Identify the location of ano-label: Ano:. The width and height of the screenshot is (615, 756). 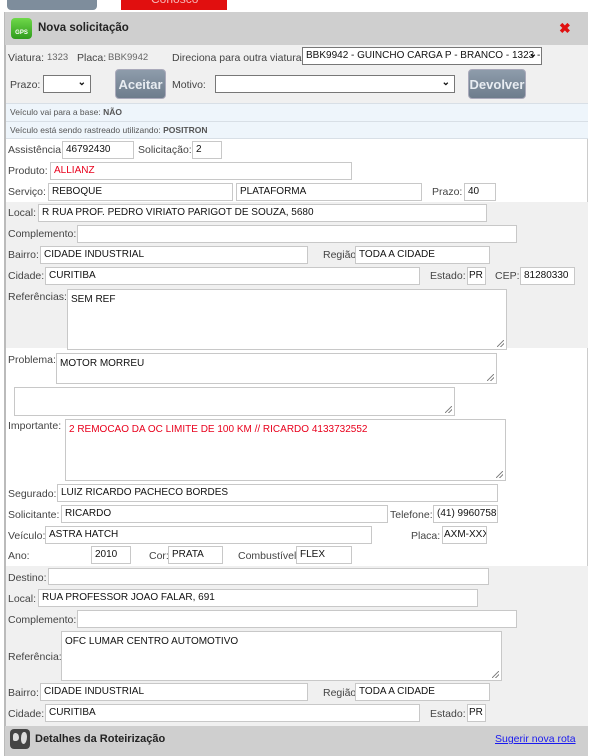
(19, 556).